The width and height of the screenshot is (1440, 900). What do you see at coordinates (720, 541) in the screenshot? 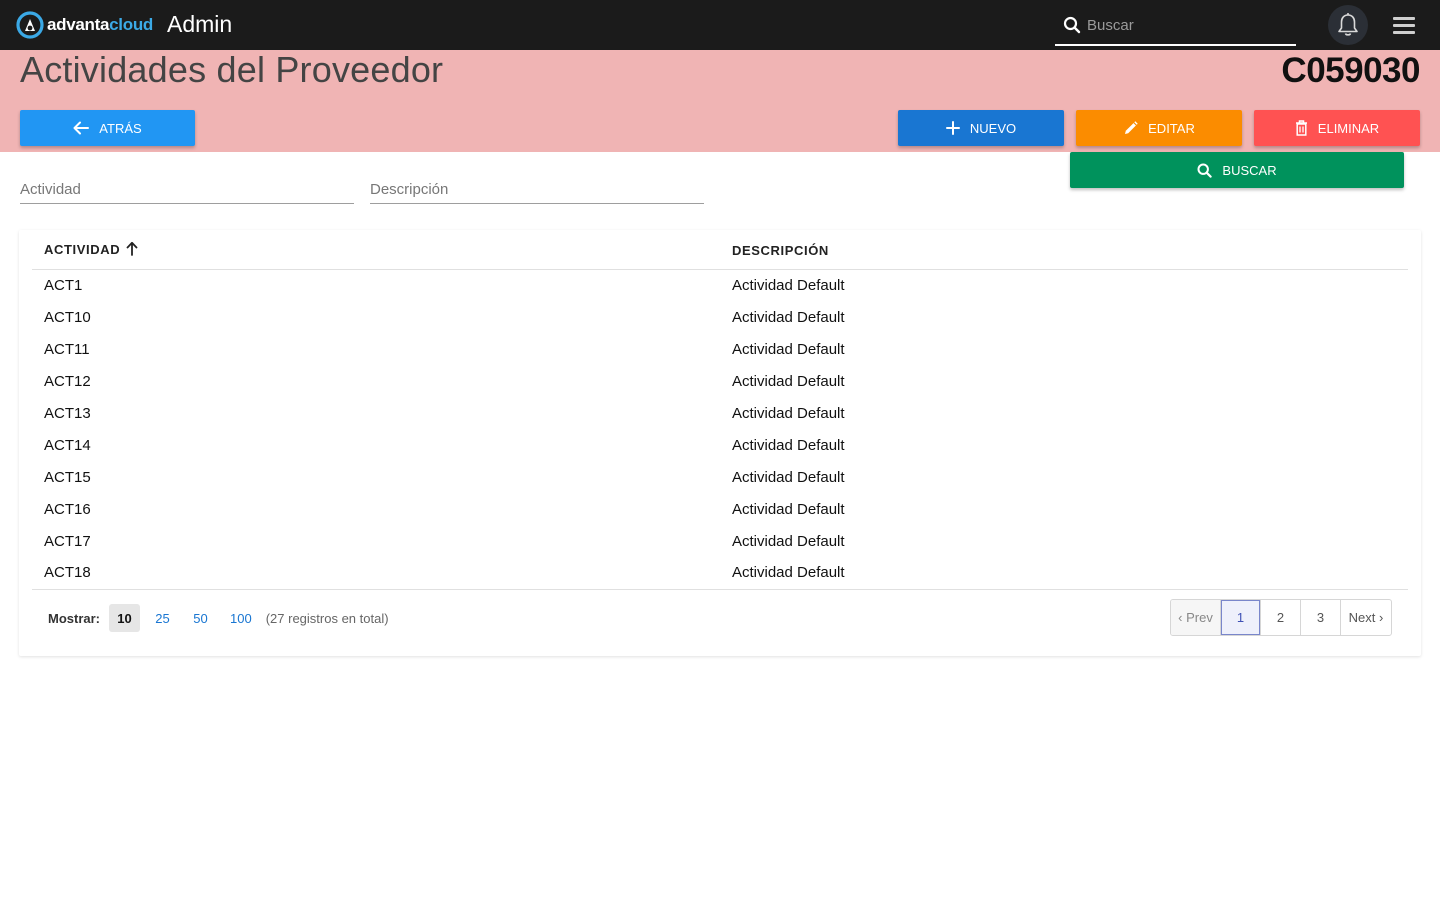
I see `table-row: ACT17 Actividad Default` at bounding box center [720, 541].